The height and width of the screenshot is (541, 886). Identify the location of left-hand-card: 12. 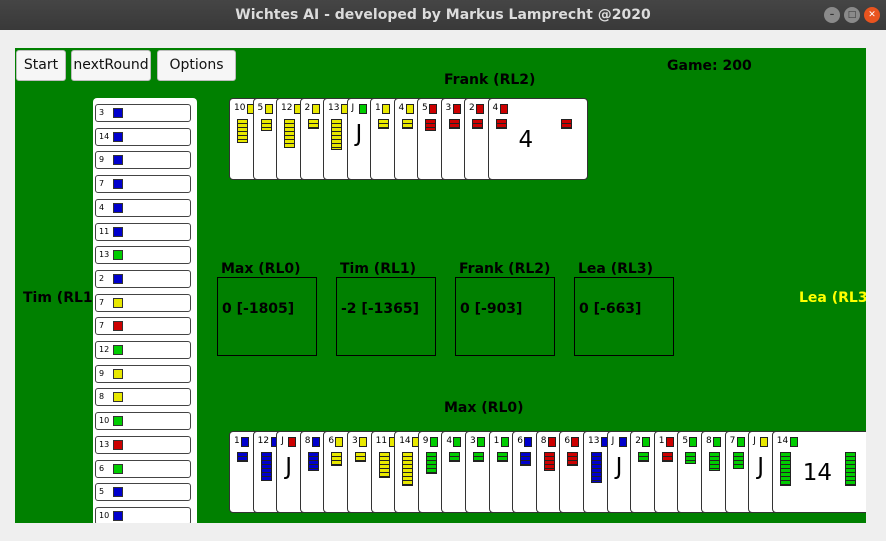
(143, 350).